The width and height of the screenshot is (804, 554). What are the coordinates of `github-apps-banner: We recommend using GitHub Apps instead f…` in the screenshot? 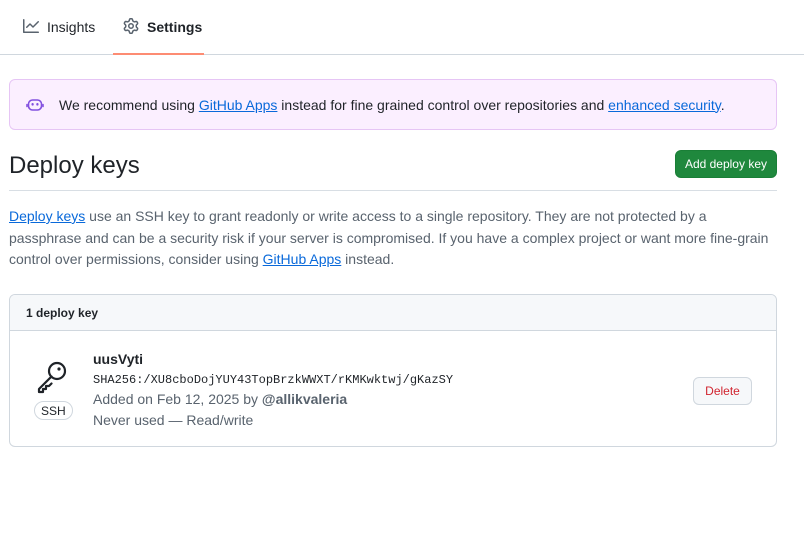 It's located at (393, 104).